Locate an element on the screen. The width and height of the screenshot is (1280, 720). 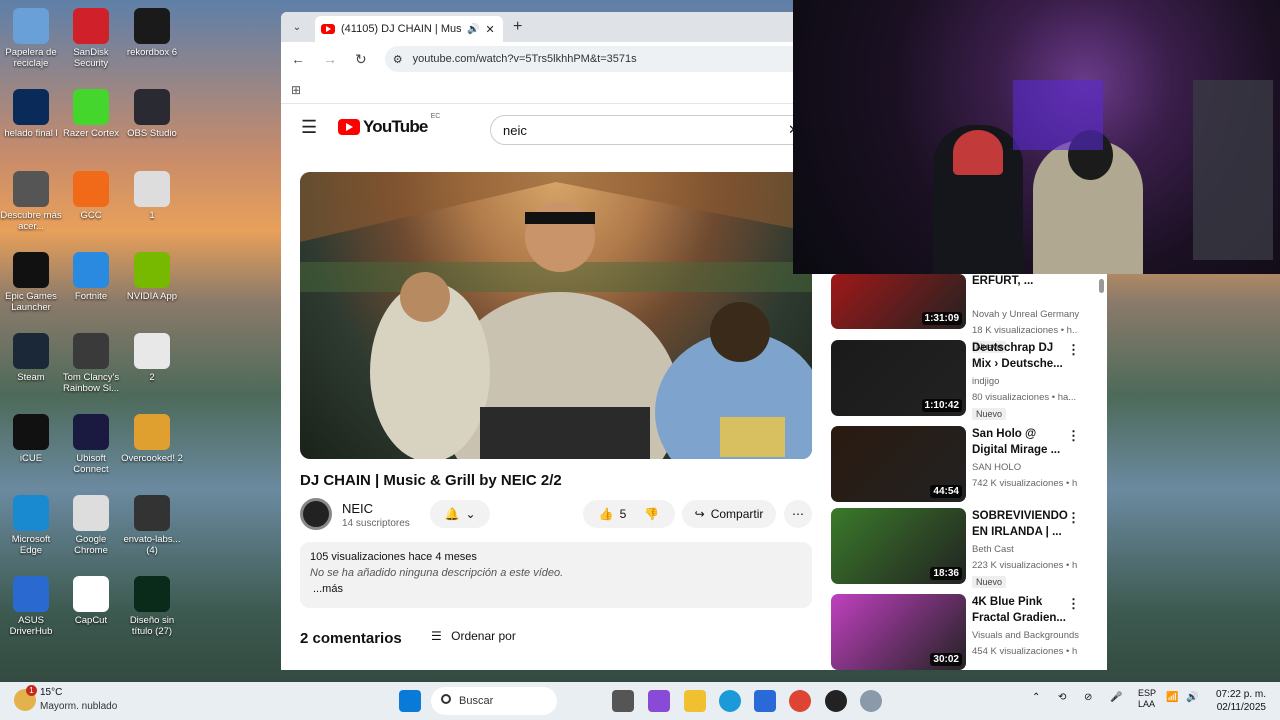
desktop-icon: ASUS DriverHub is located at coordinates (31, 606).